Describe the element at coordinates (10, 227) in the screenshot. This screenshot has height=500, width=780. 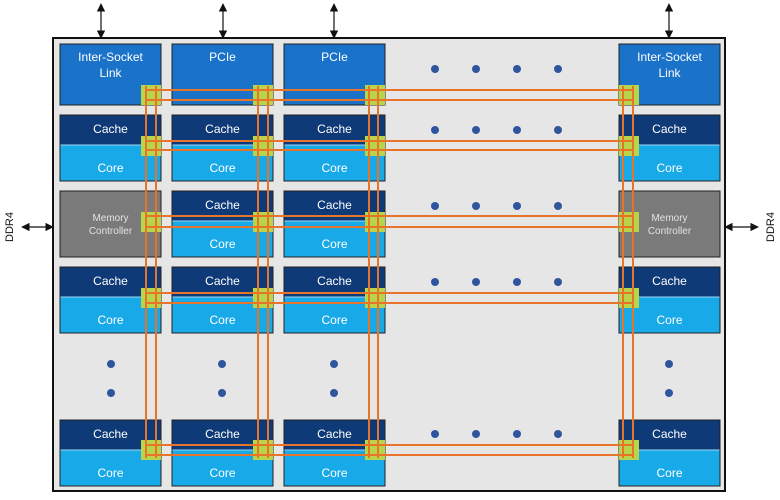
I see `ddr4-left-label: DDR4` at that location.